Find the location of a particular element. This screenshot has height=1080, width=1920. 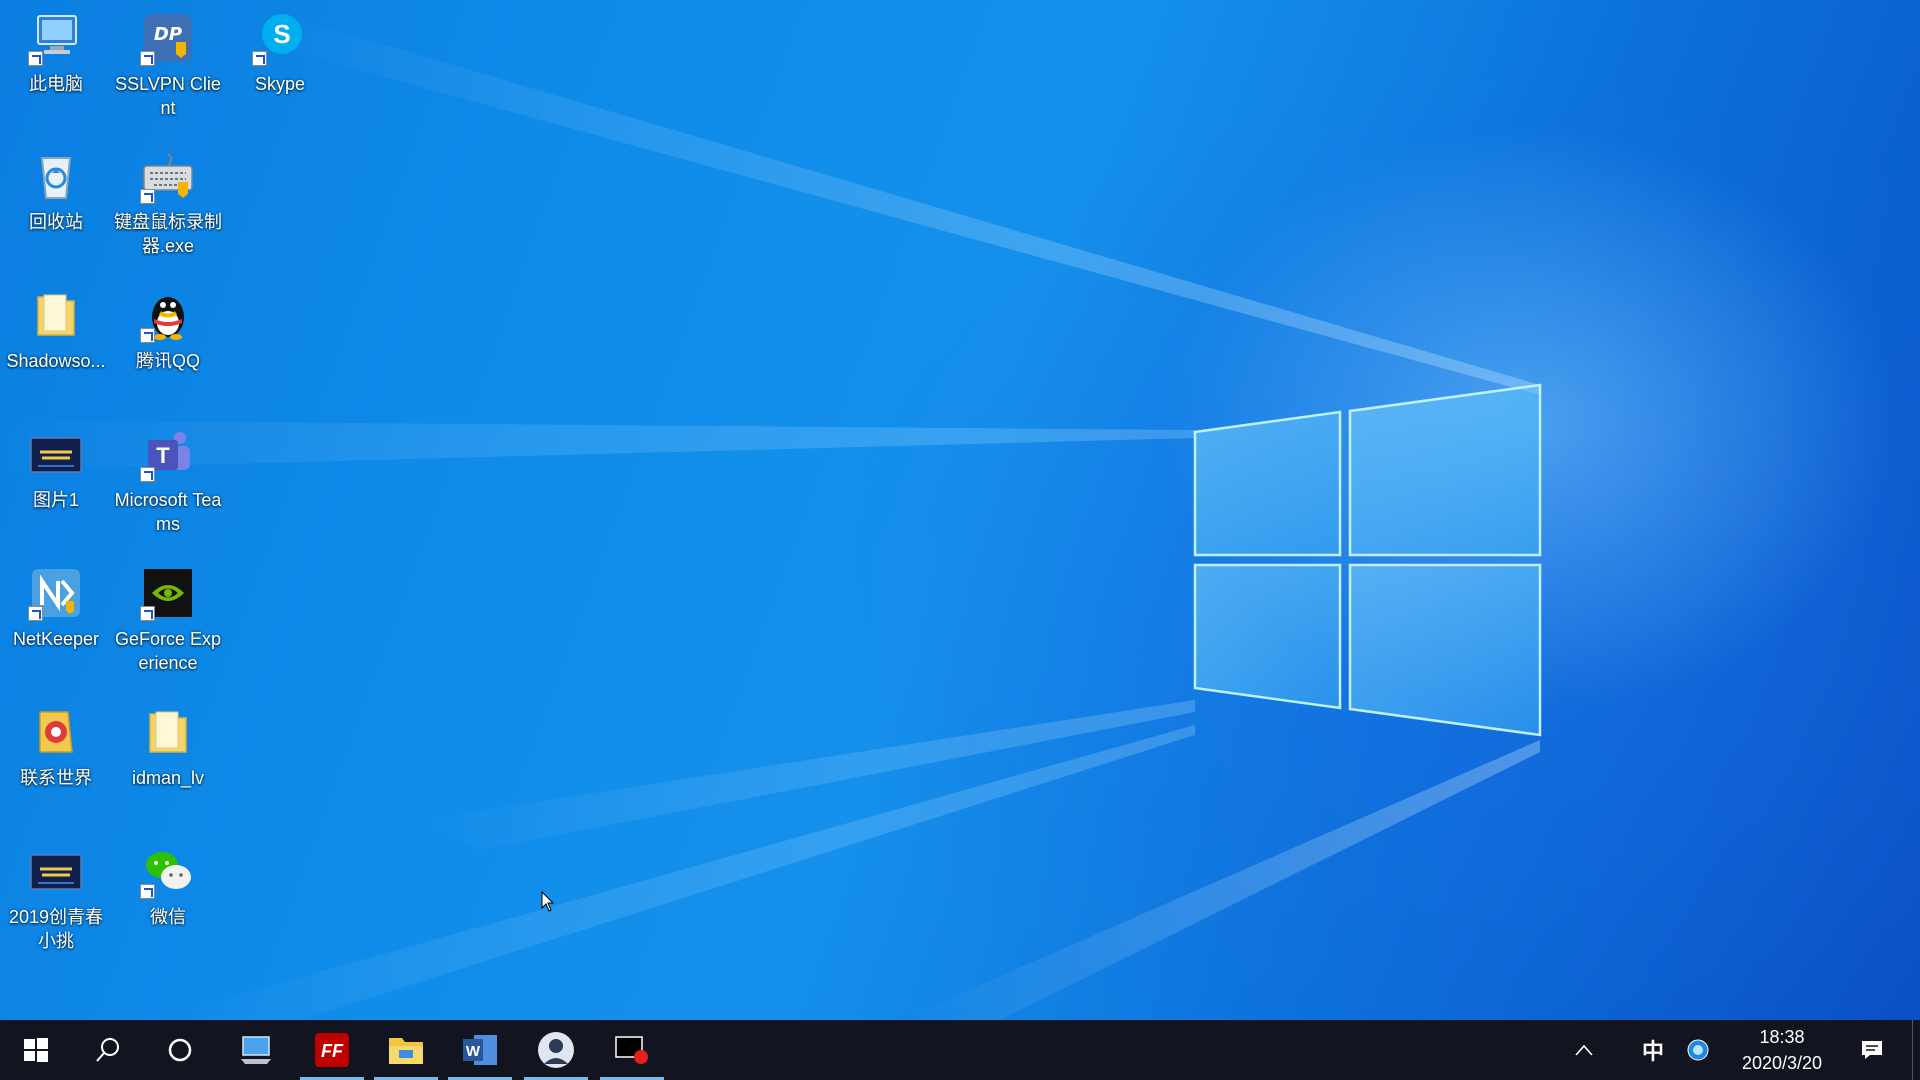

file-explorer-icon is located at coordinates (406, 1051).